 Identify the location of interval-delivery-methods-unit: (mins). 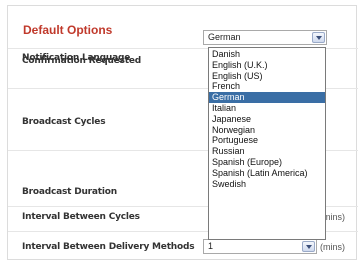
(332, 247).